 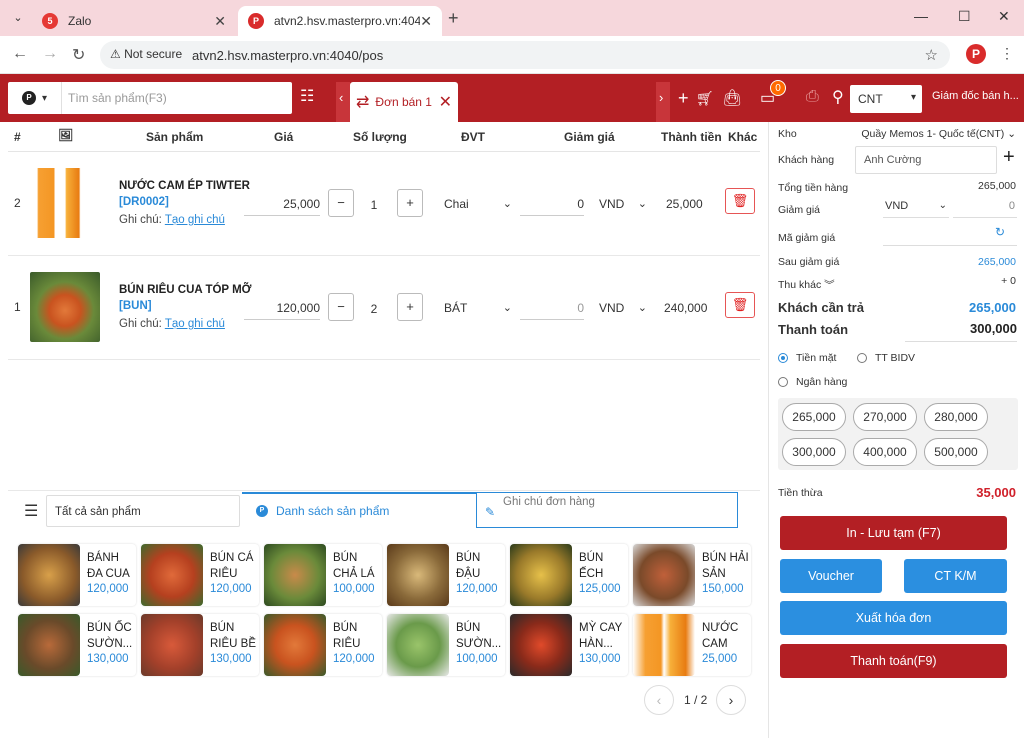 I want to click on quick-amount-button: 265,000, so click(x=814, y=417).